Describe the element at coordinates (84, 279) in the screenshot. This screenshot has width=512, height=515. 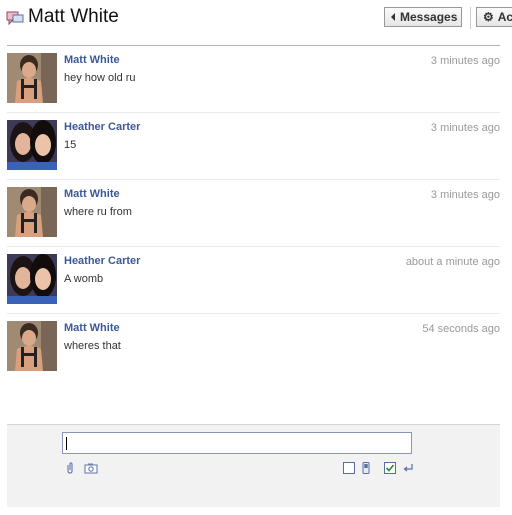
I see `message-text: A womb` at that location.